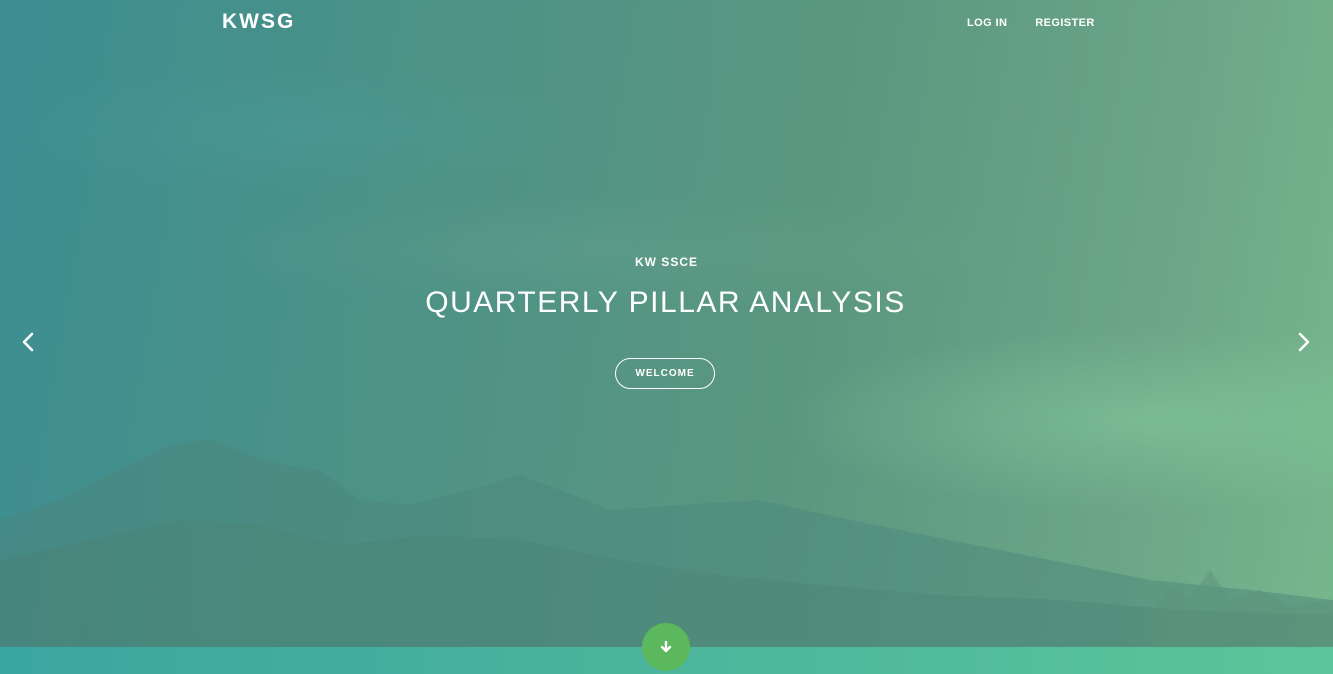 This screenshot has height=674, width=1333. What do you see at coordinates (665, 373) in the screenshot?
I see `welcome-button: WELCOME` at bounding box center [665, 373].